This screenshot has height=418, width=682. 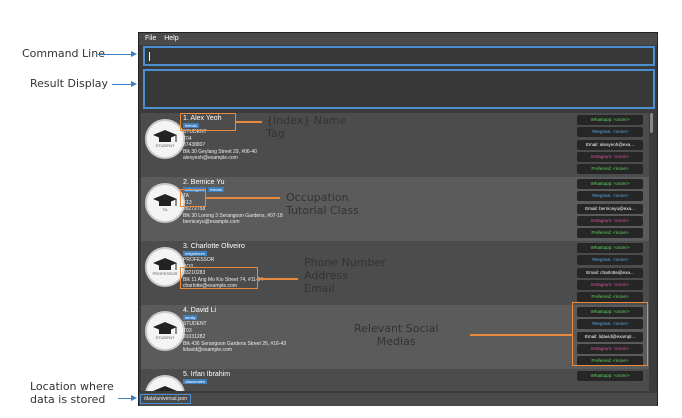 What do you see at coordinates (651, 123) in the screenshot?
I see `scrollbar` at bounding box center [651, 123].